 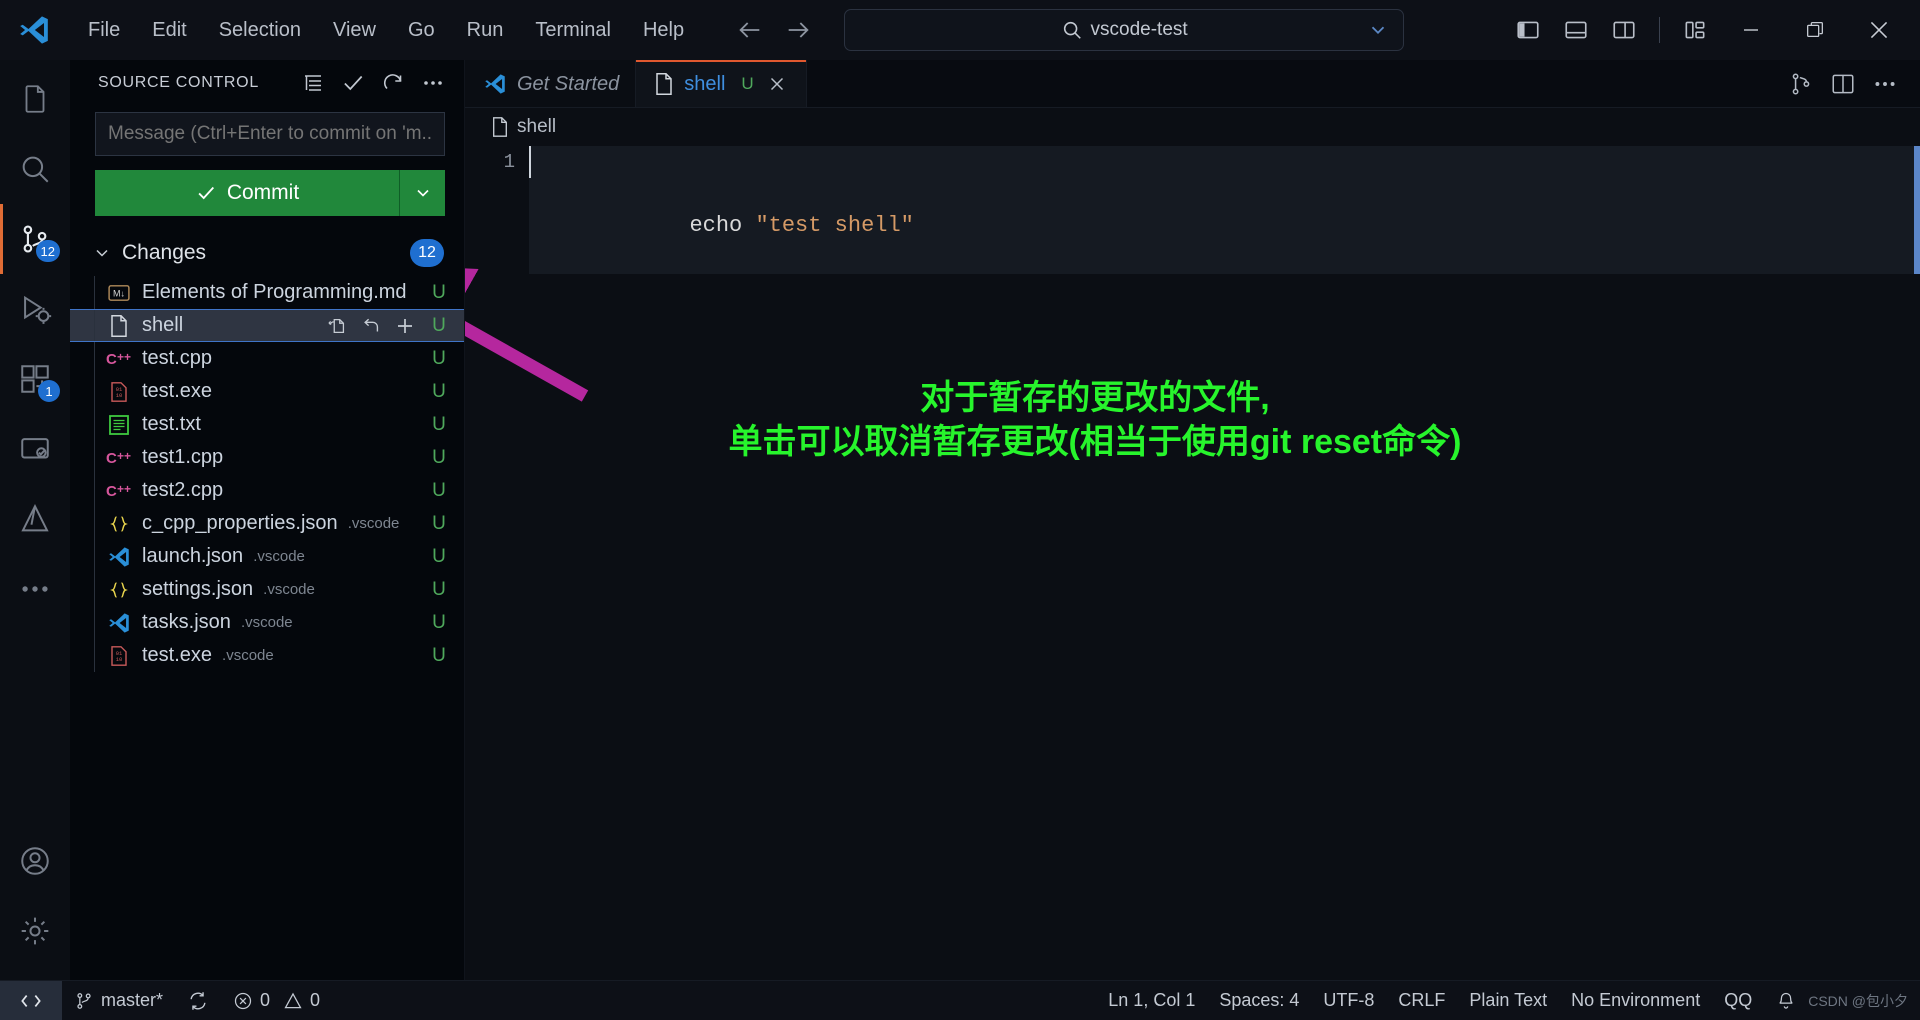 What do you see at coordinates (421, 30) in the screenshot?
I see `menu-go: Go` at bounding box center [421, 30].